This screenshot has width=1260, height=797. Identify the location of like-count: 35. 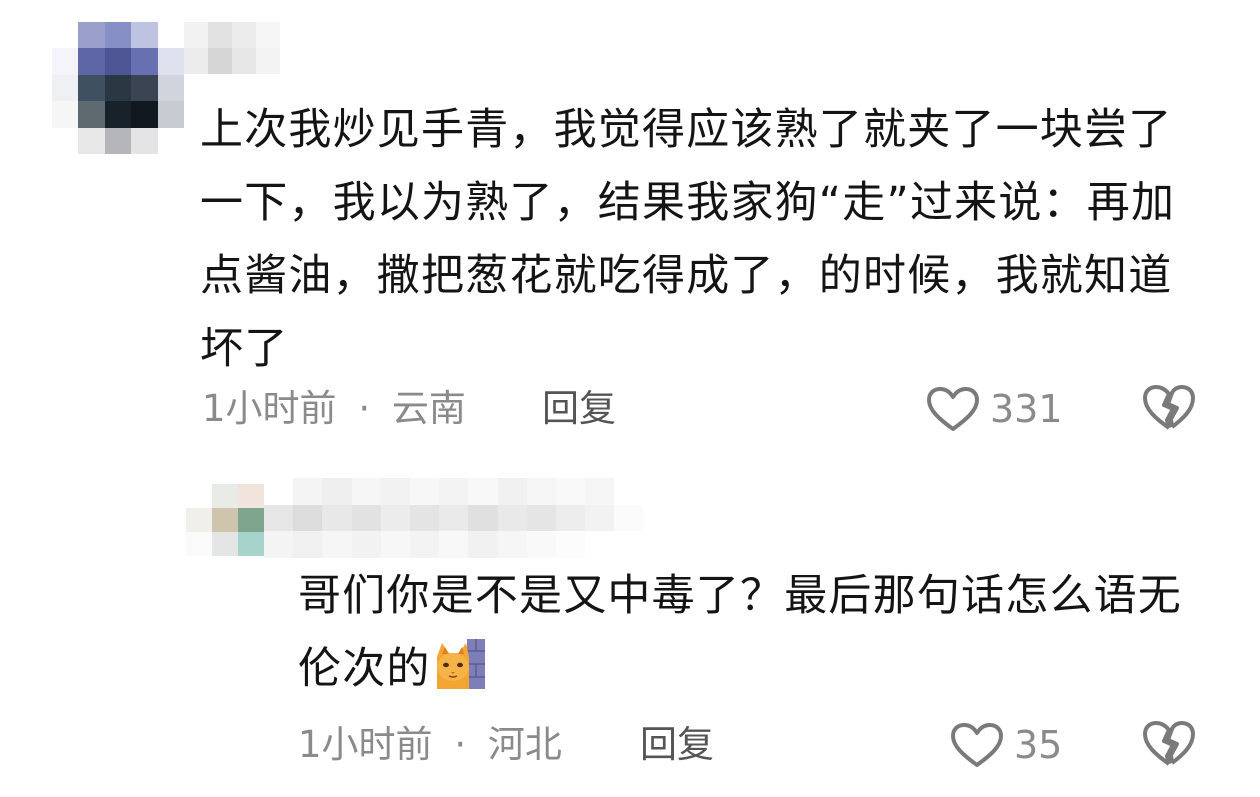
(1038, 745).